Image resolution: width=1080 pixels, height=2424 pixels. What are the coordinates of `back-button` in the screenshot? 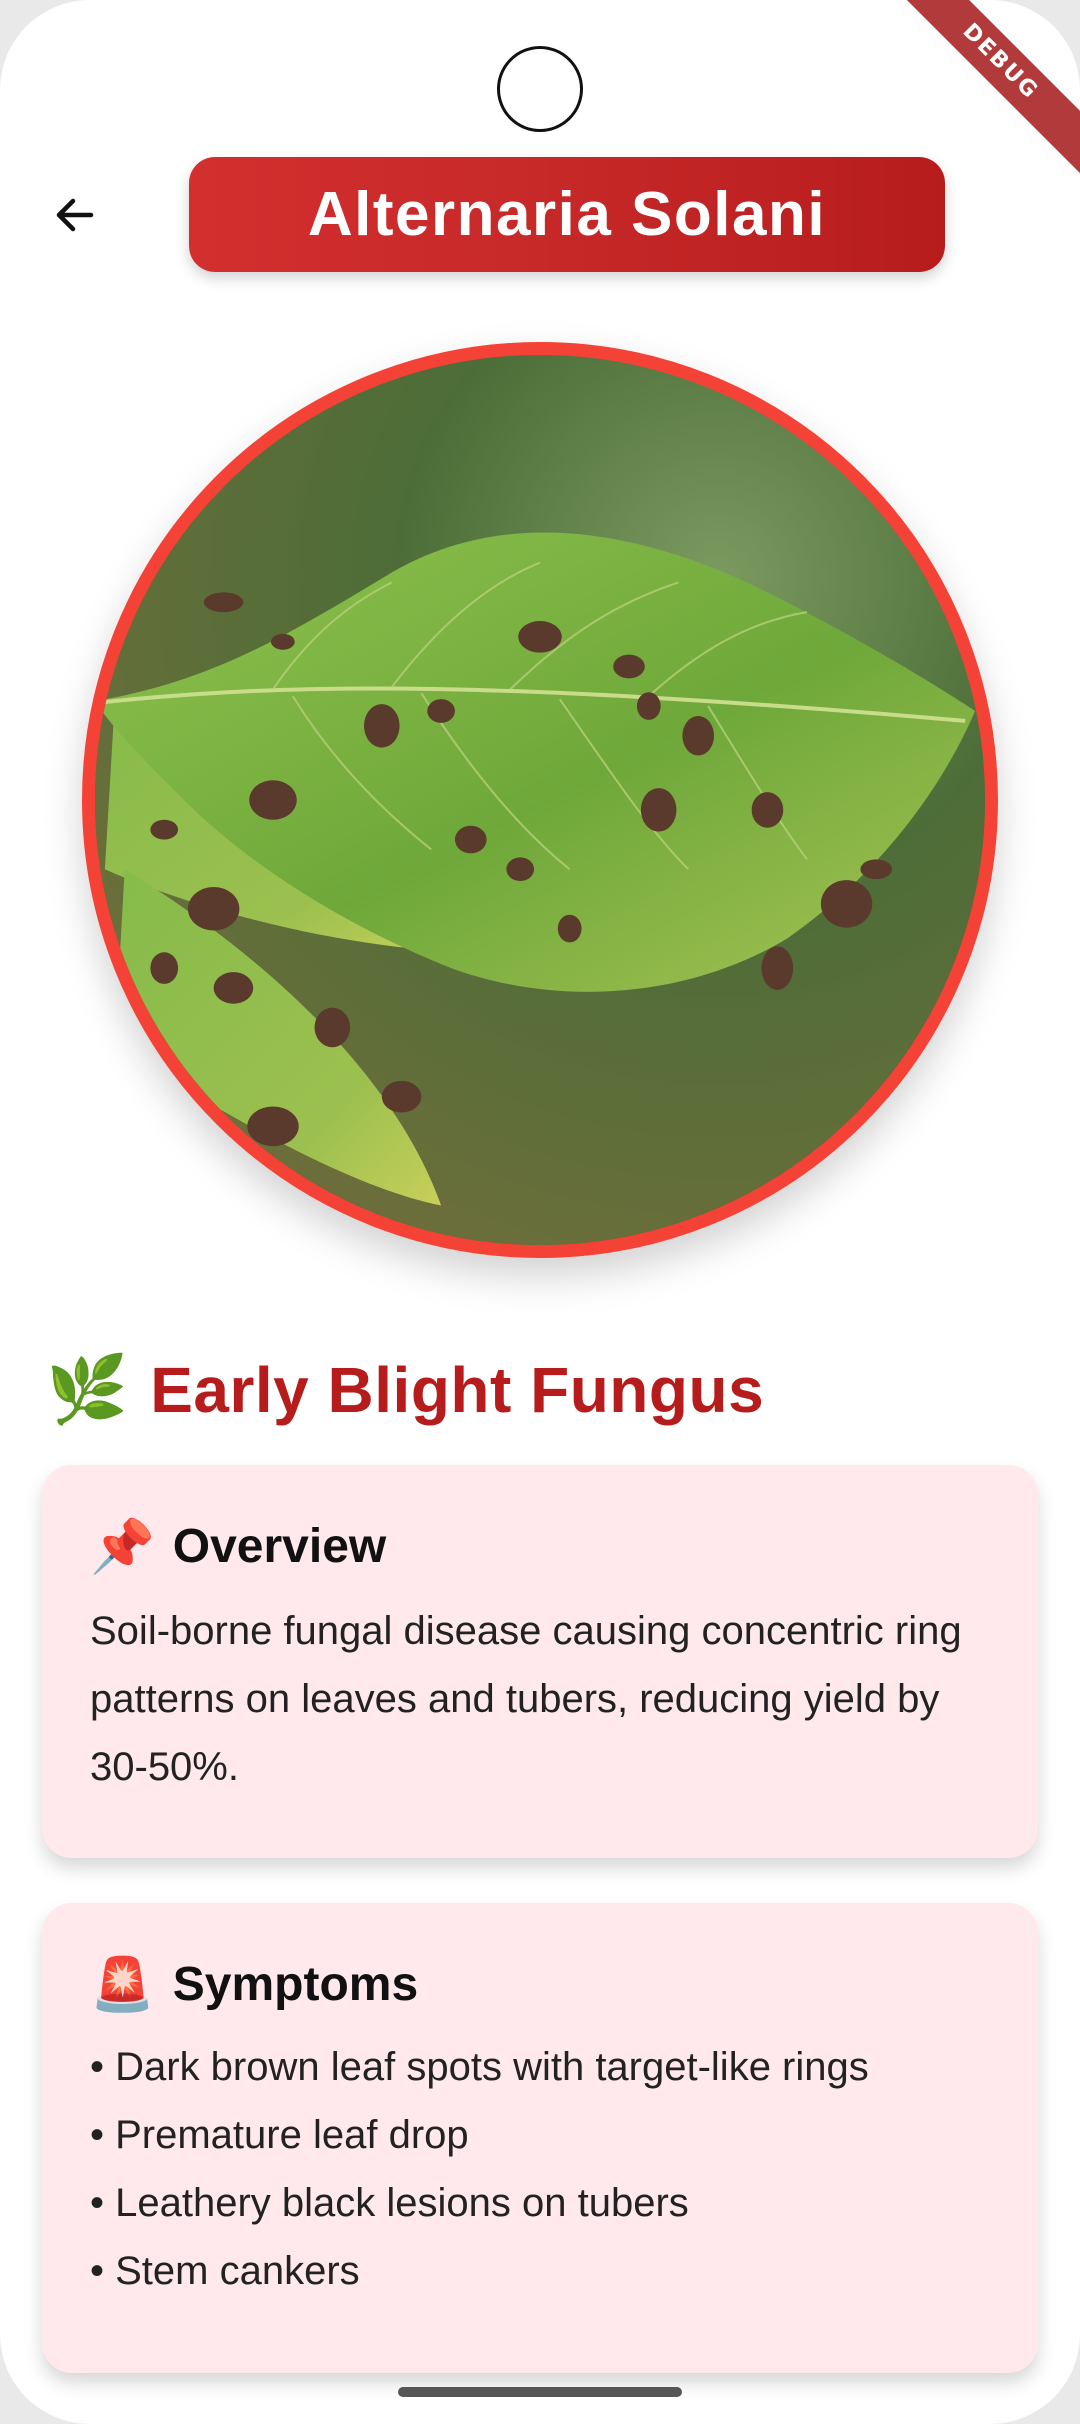 It's located at (75, 215).